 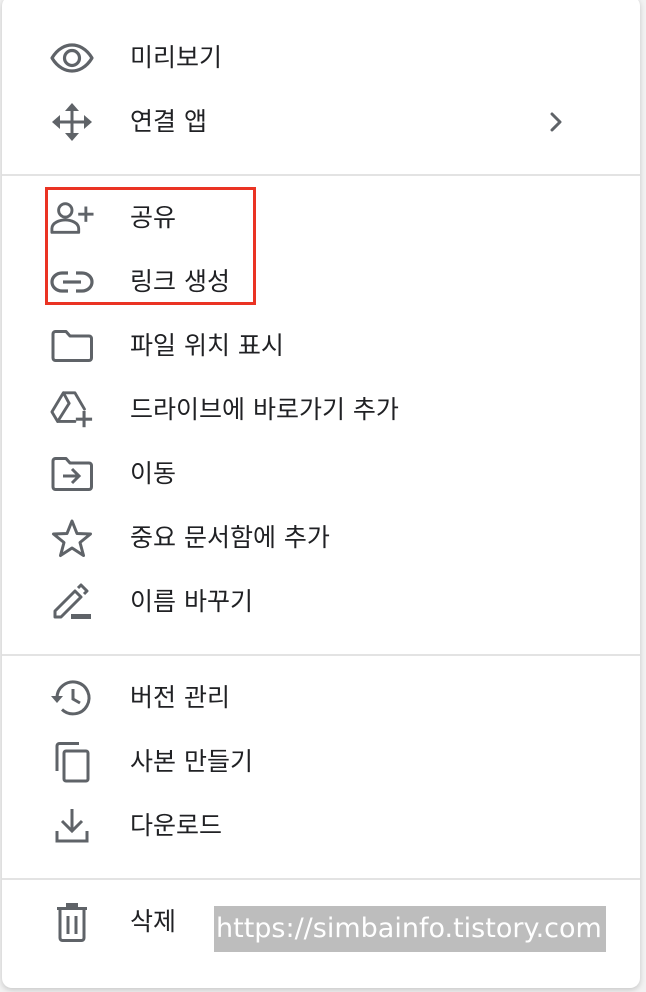 What do you see at coordinates (72, 826) in the screenshot?
I see `download-icon` at bounding box center [72, 826].